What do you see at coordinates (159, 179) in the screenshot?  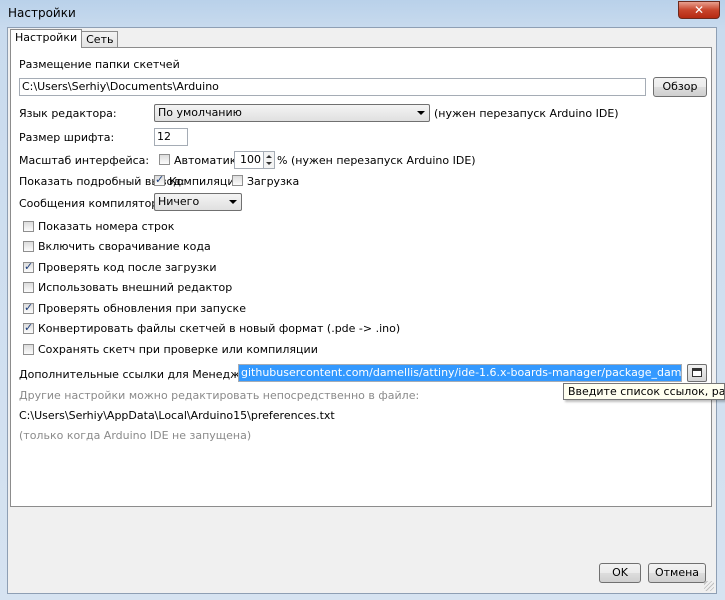 I see `verbose-compile-checkbox` at bounding box center [159, 179].